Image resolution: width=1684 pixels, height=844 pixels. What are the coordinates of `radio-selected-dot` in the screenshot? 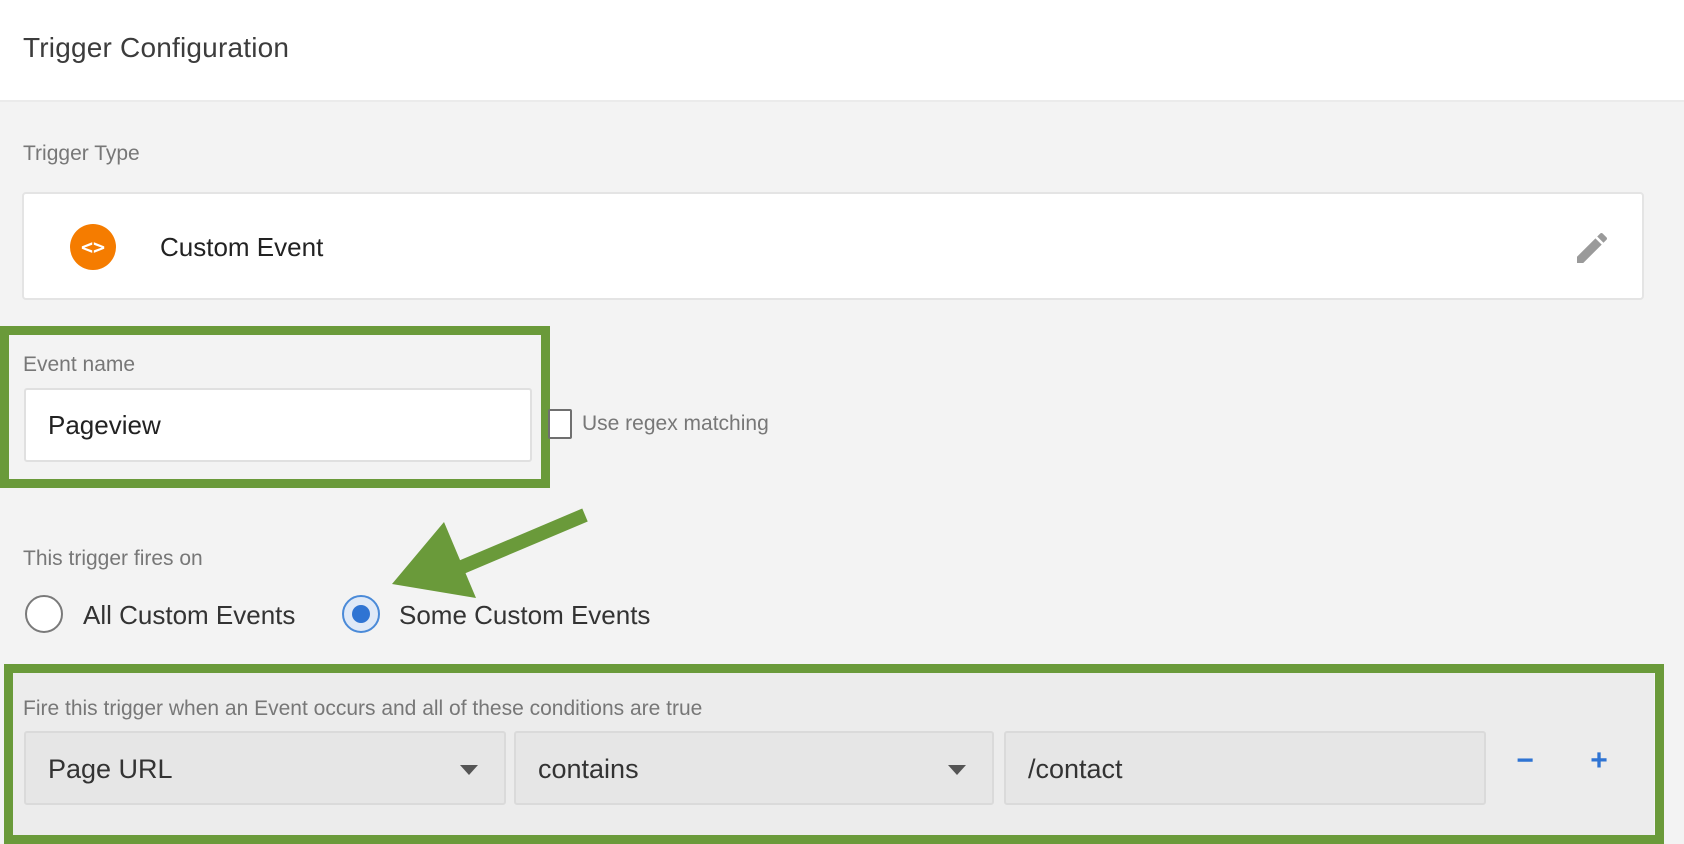 It's located at (361, 614).